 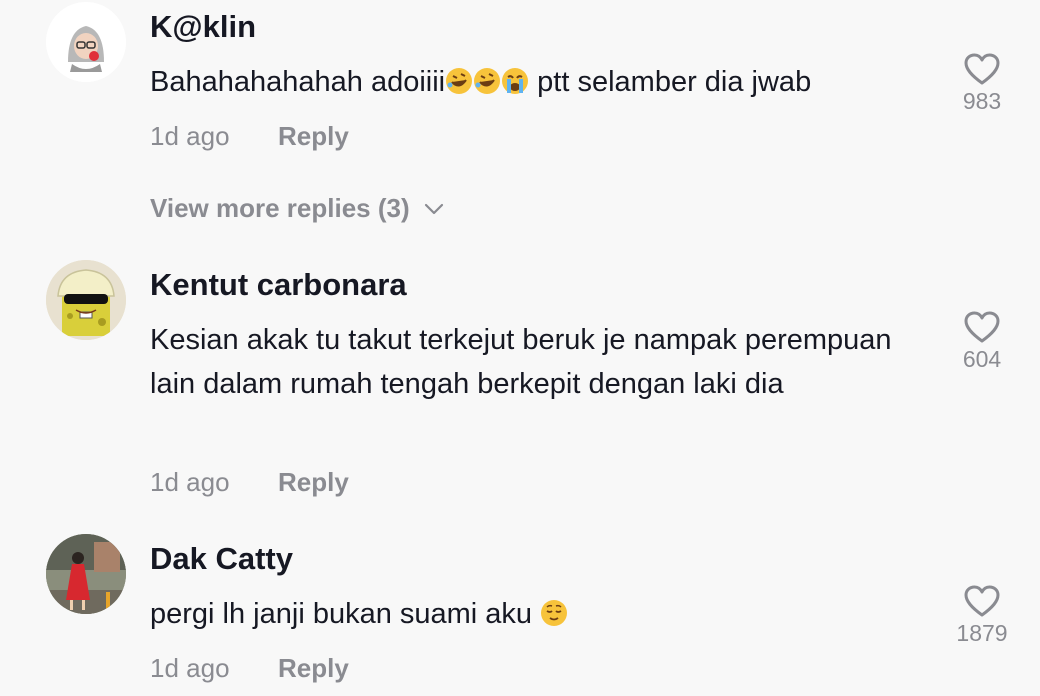 What do you see at coordinates (280, 208) in the screenshot?
I see `view-more-replies-label: View more replies (3)` at bounding box center [280, 208].